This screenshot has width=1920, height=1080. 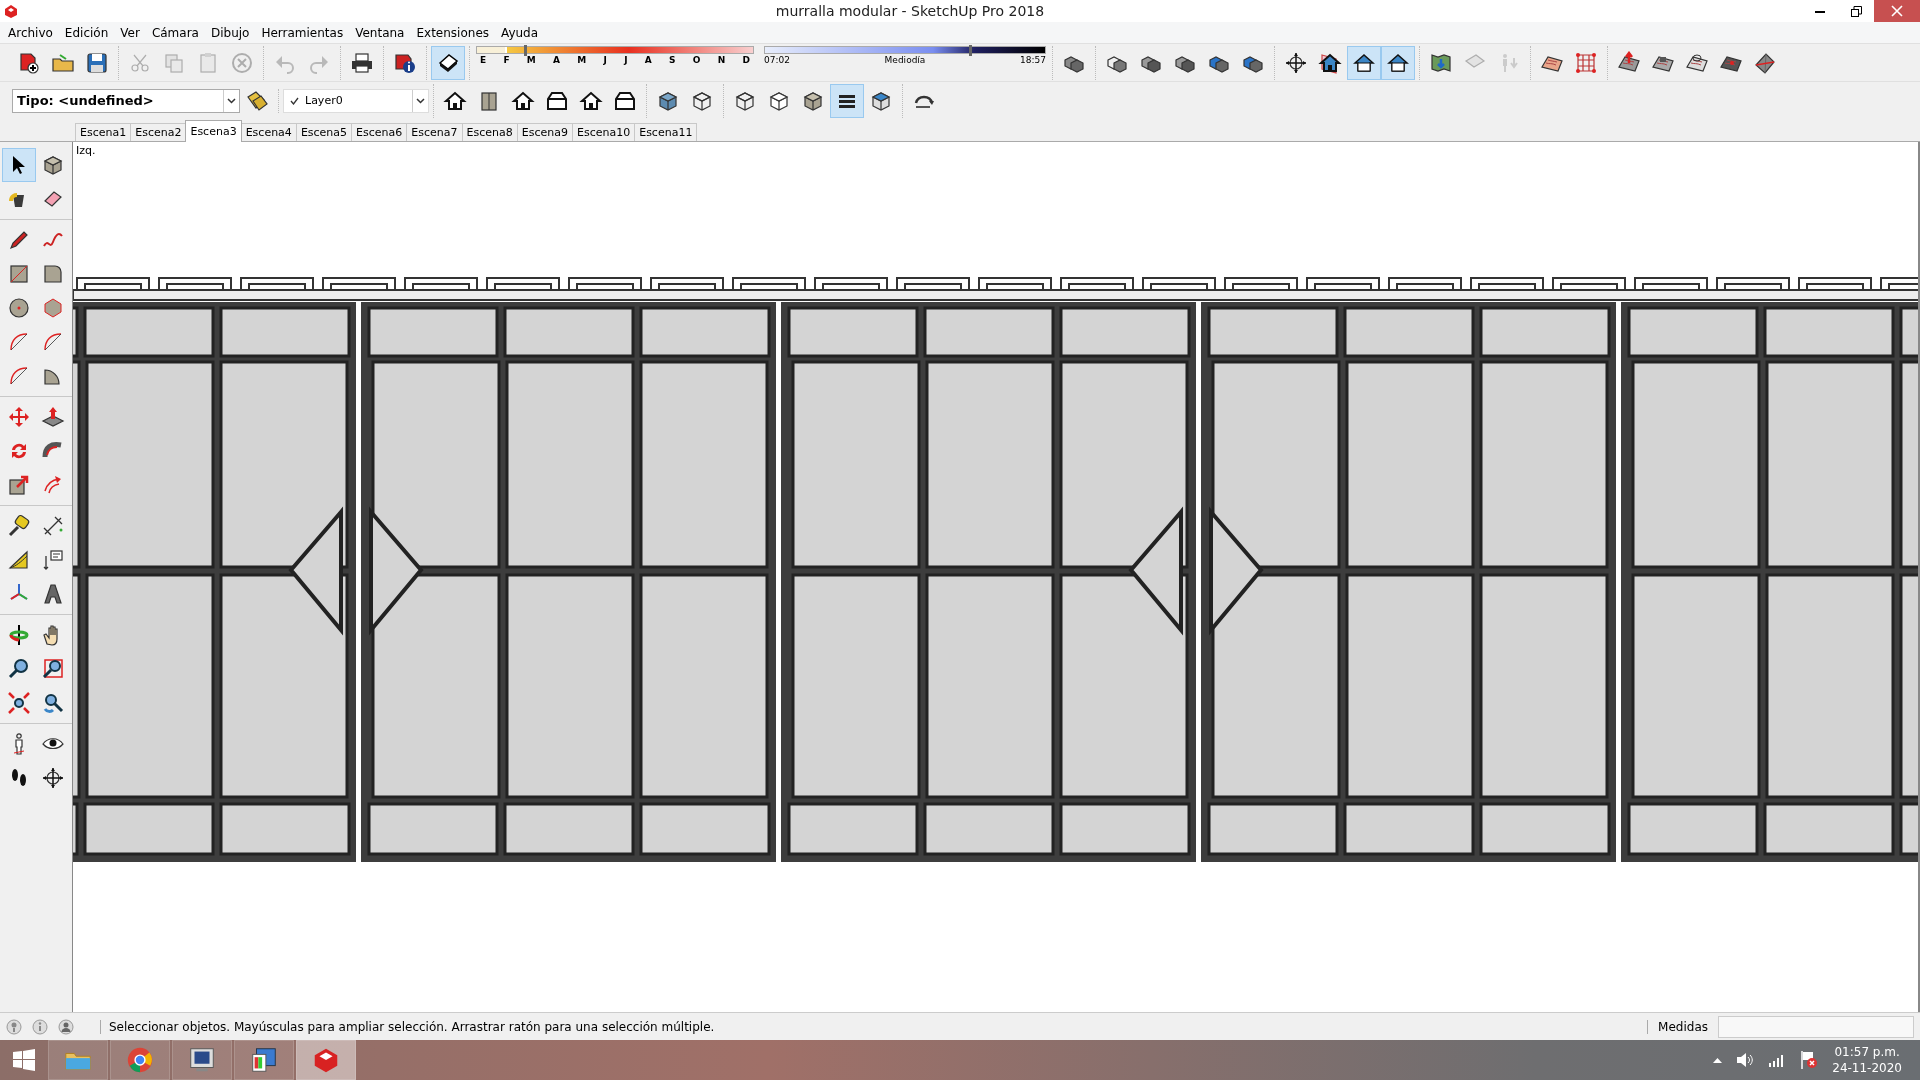 I want to click on menu-item: Cámara, so click(x=175, y=32).